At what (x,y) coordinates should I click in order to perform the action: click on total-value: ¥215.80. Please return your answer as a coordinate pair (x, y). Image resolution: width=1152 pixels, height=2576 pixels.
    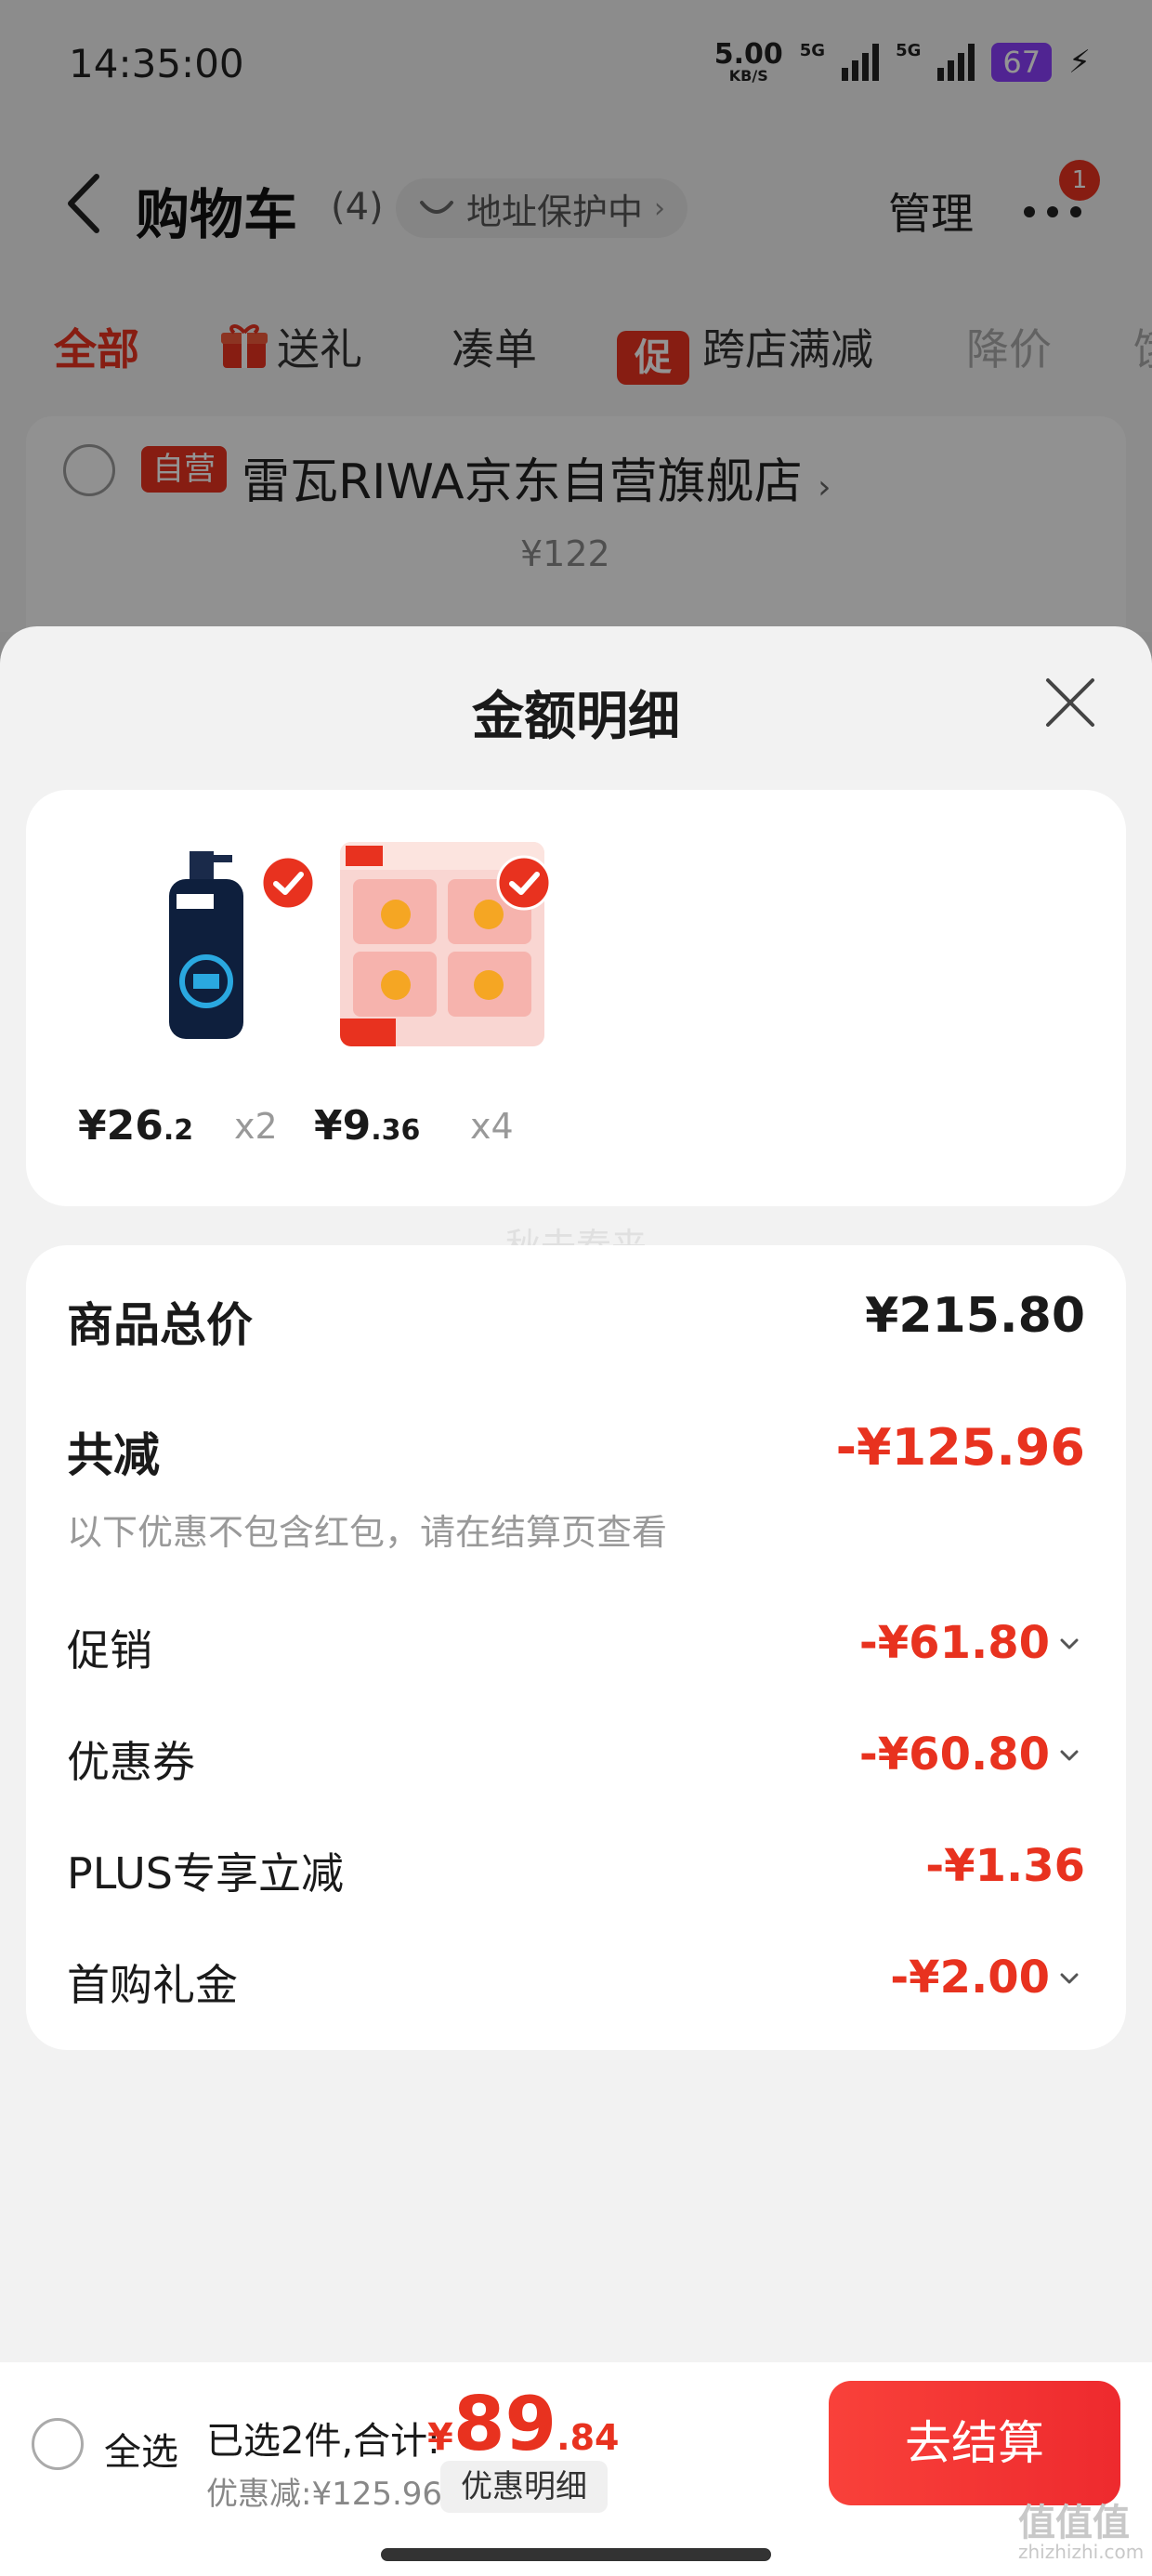
    Looking at the image, I should click on (975, 1316).